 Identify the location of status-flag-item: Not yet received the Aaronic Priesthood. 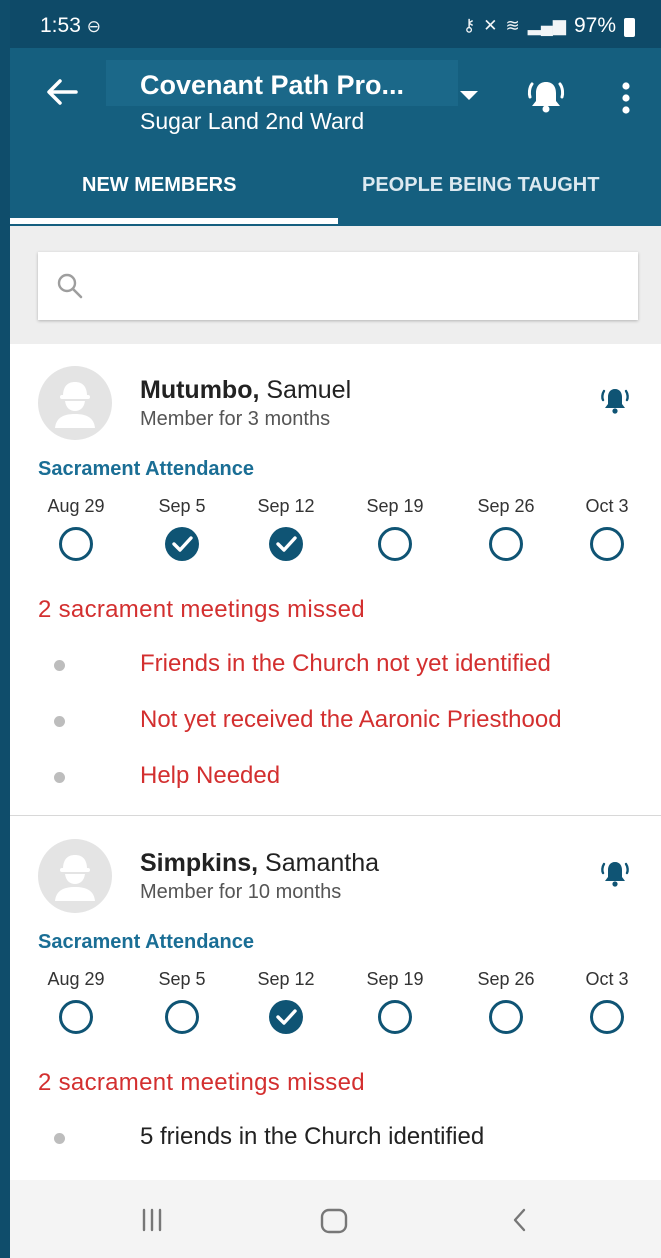
(335, 721).